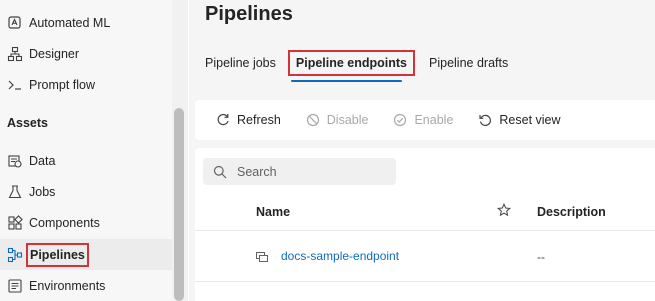 This screenshot has height=301, width=655. I want to click on nav-label: Designer, so click(54, 53).